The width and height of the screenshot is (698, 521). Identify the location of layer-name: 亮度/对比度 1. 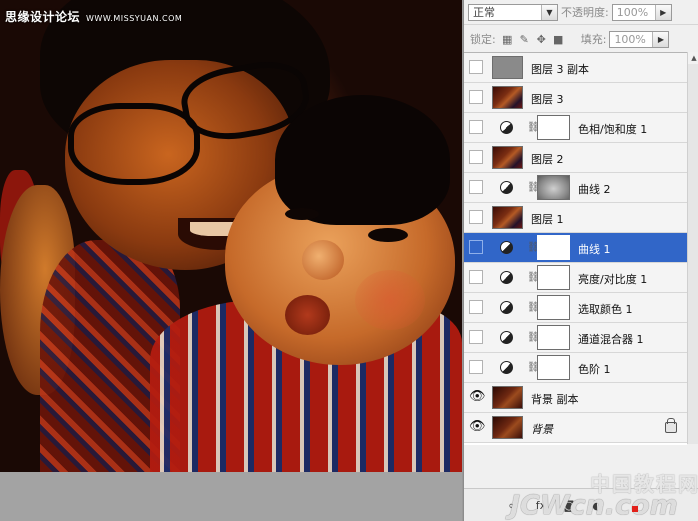
(613, 279).